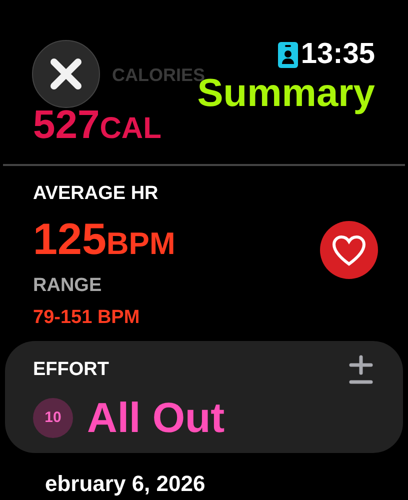 The height and width of the screenshot is (500, 408). What do you see at coordinates (131, 129) in the screenshot?
I see `calories-unit: CAL` at bounding box center [131, 129].